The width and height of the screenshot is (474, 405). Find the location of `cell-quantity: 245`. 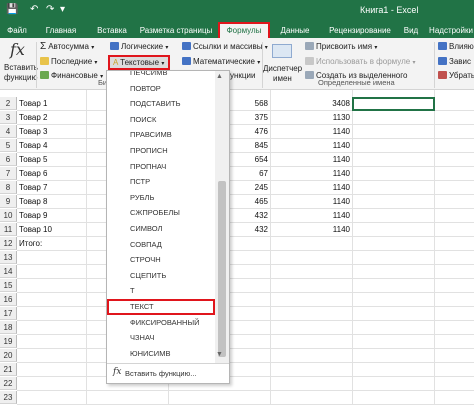

cell-quantity: 245 is located at coordinates (249, 187).